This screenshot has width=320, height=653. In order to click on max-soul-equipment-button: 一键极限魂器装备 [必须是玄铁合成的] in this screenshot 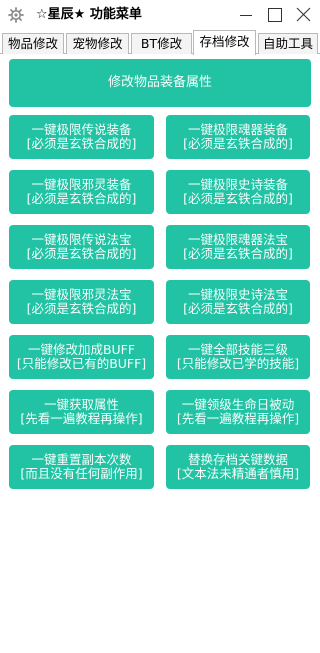, I will do `click(238, 137)`.